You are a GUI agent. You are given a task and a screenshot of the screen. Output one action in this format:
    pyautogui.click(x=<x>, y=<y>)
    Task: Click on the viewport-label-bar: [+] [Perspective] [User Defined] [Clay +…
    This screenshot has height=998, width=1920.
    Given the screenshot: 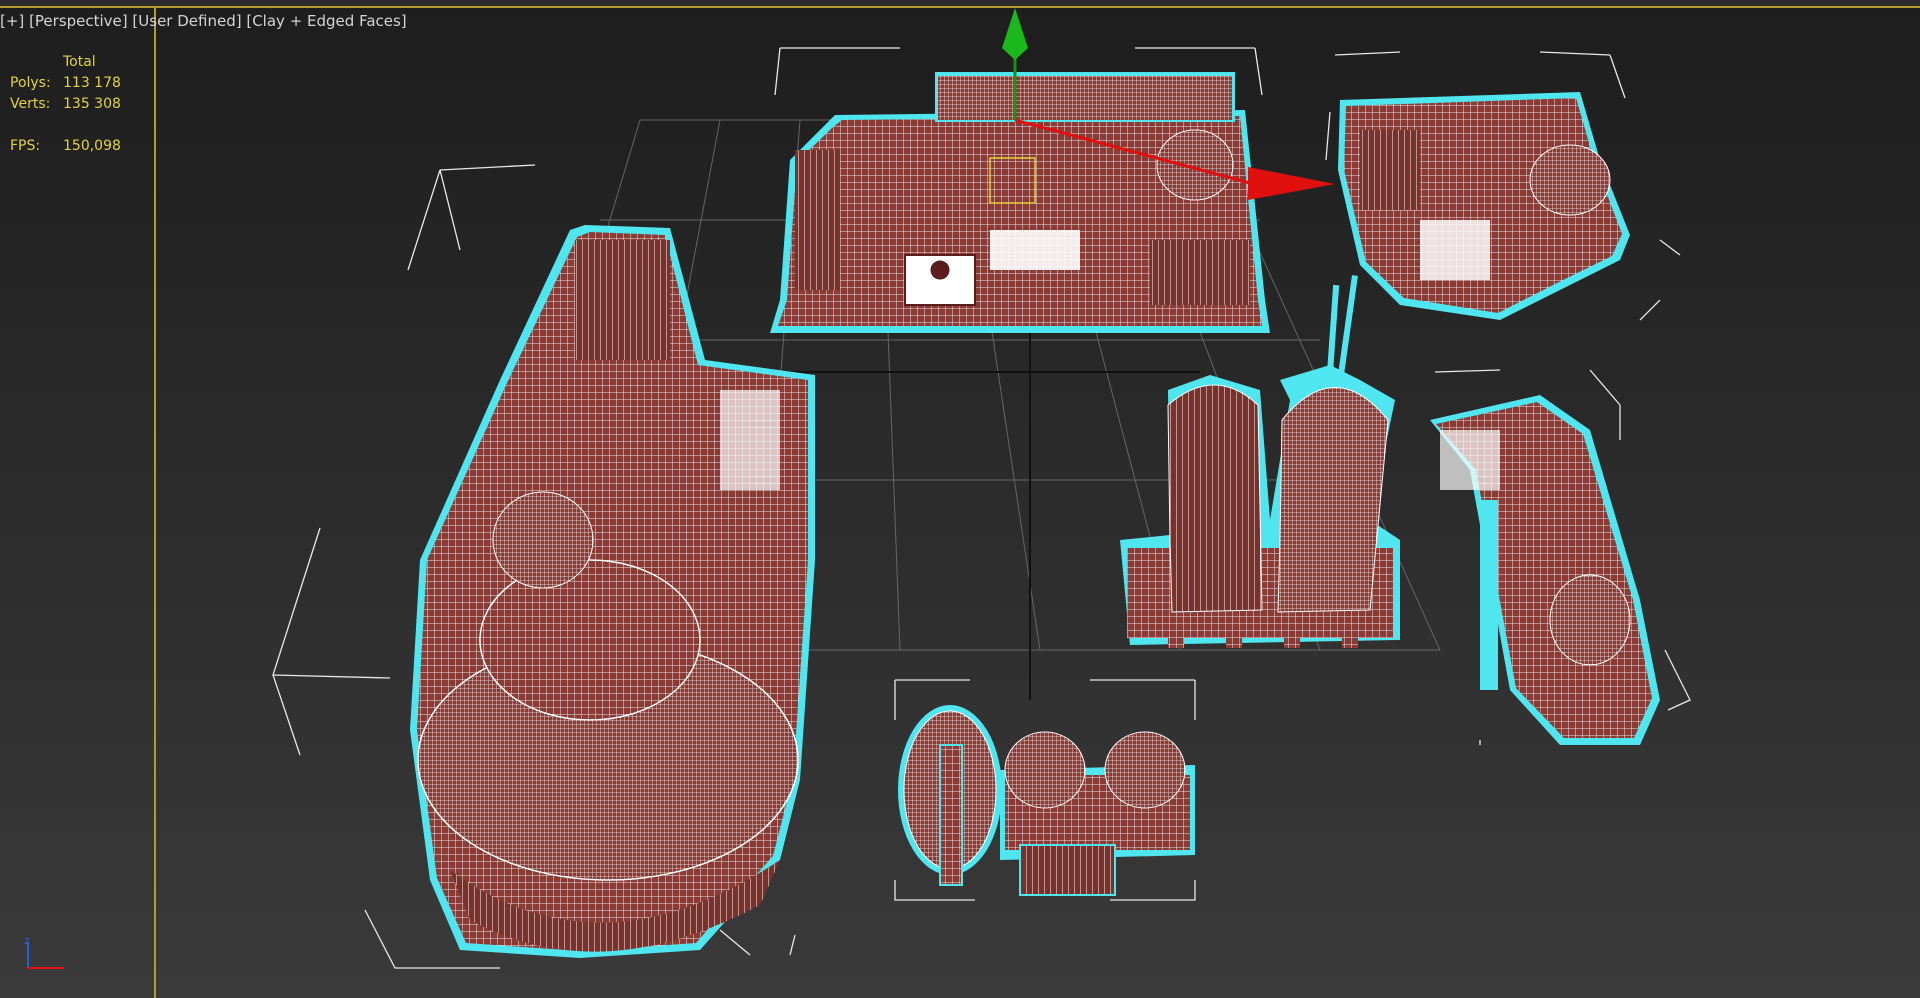 What is the action you would take?
    pyautogui.click(x=203, y=21)
    